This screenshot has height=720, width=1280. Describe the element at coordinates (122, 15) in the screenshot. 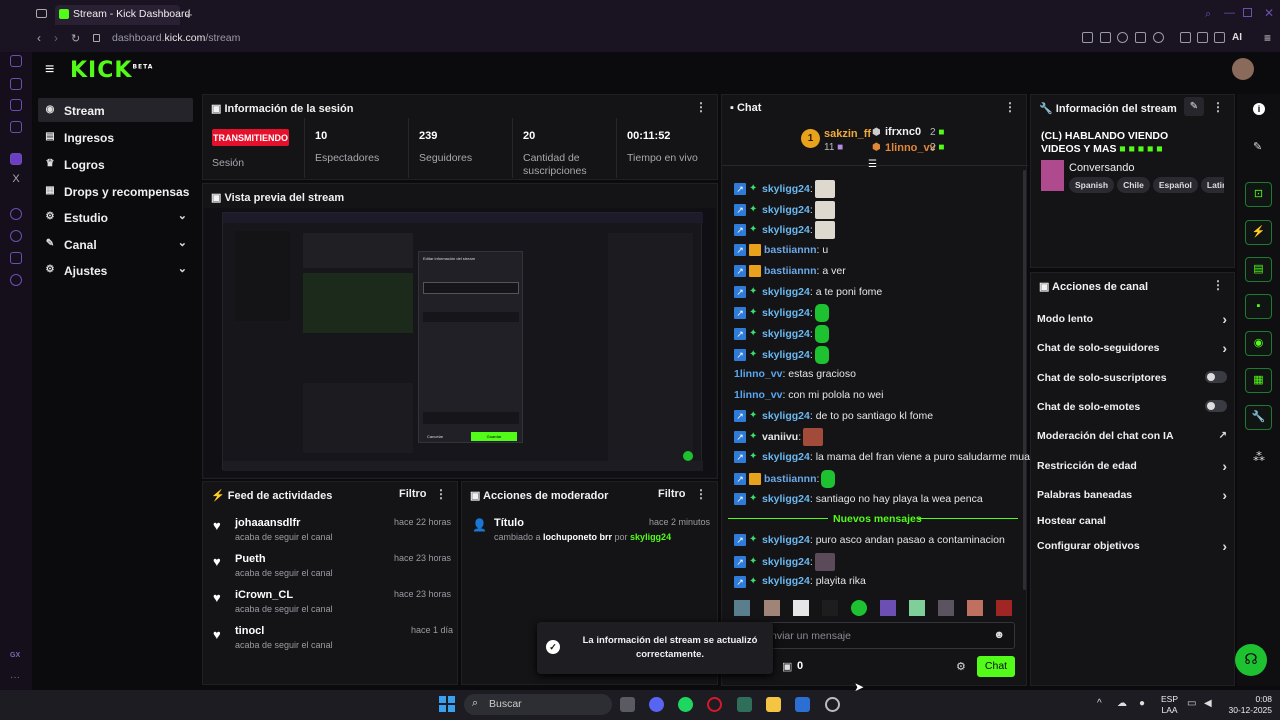

I see `tab-stream: Stream - Kick Dashboard` at that location.